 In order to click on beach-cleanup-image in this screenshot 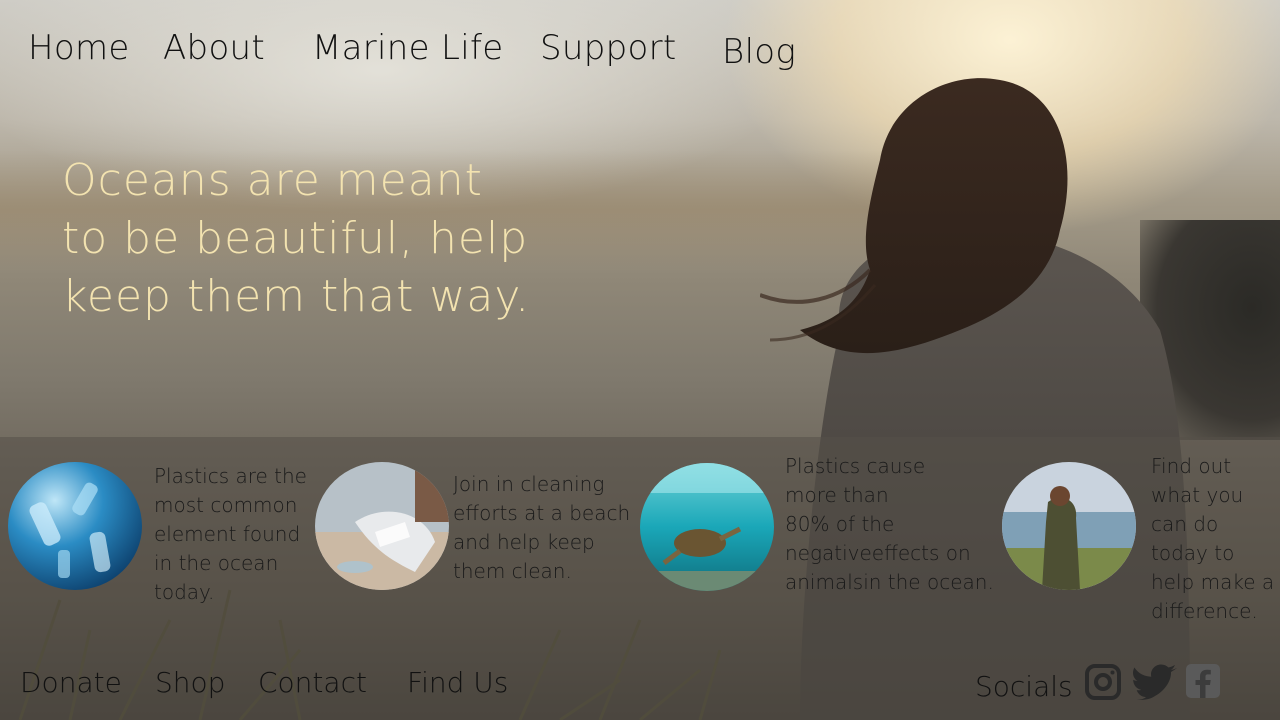, I will do `click(382, 526)`.